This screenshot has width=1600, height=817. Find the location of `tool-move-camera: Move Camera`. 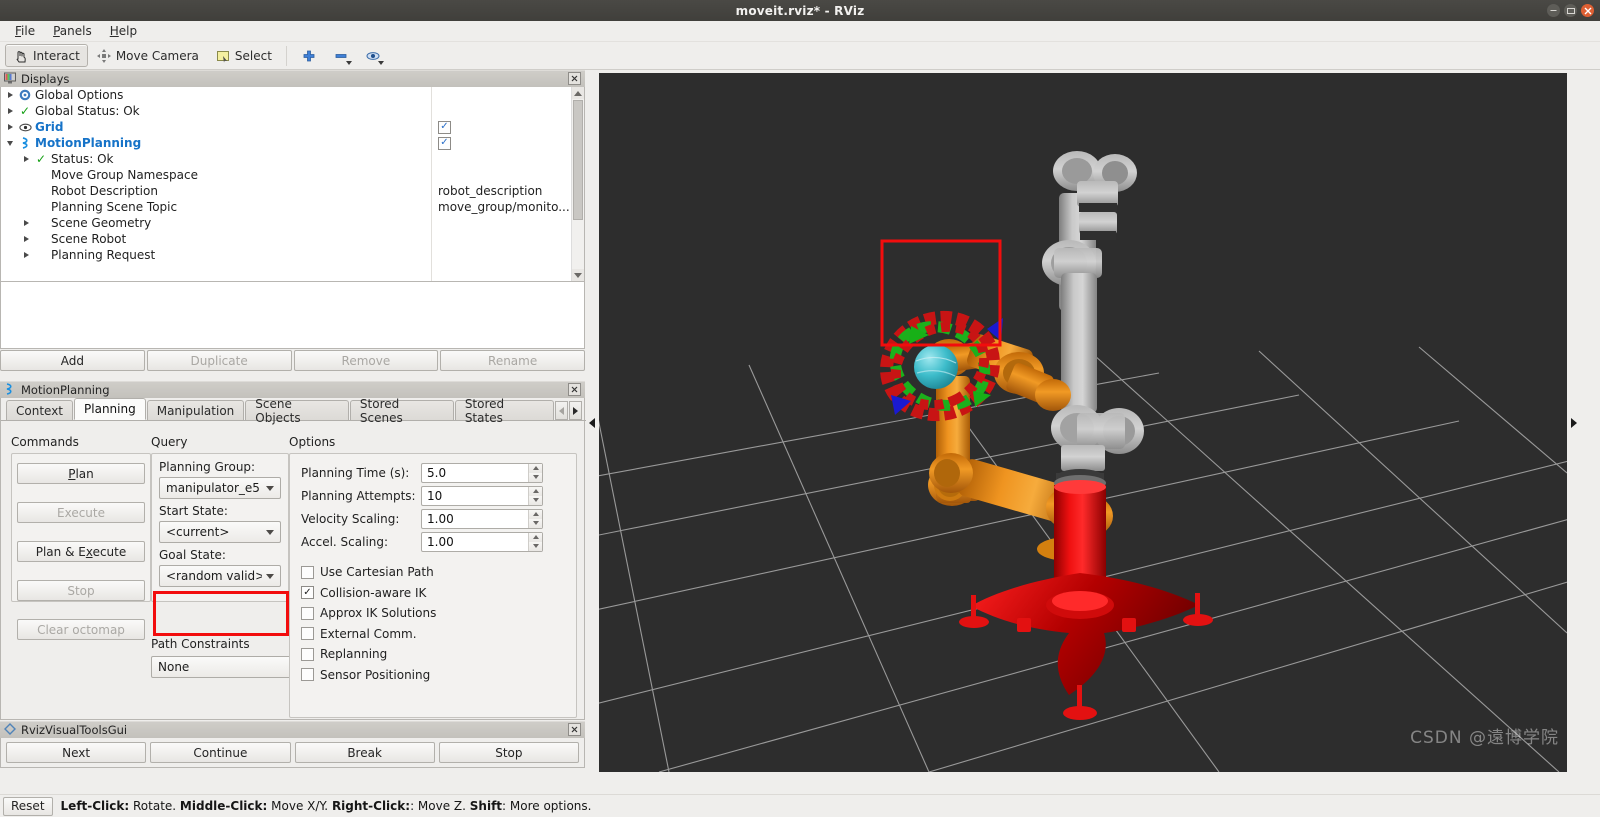

tool-move-camera: Move Camera is located at coordinates (147, 55).